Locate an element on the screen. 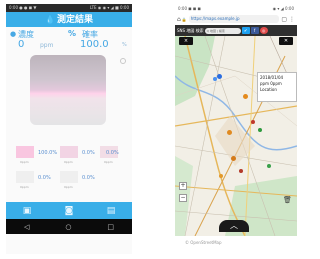 The image size is (320, 259). map-attribution: © OpenStreetMap is located at coordinates (203, 242).